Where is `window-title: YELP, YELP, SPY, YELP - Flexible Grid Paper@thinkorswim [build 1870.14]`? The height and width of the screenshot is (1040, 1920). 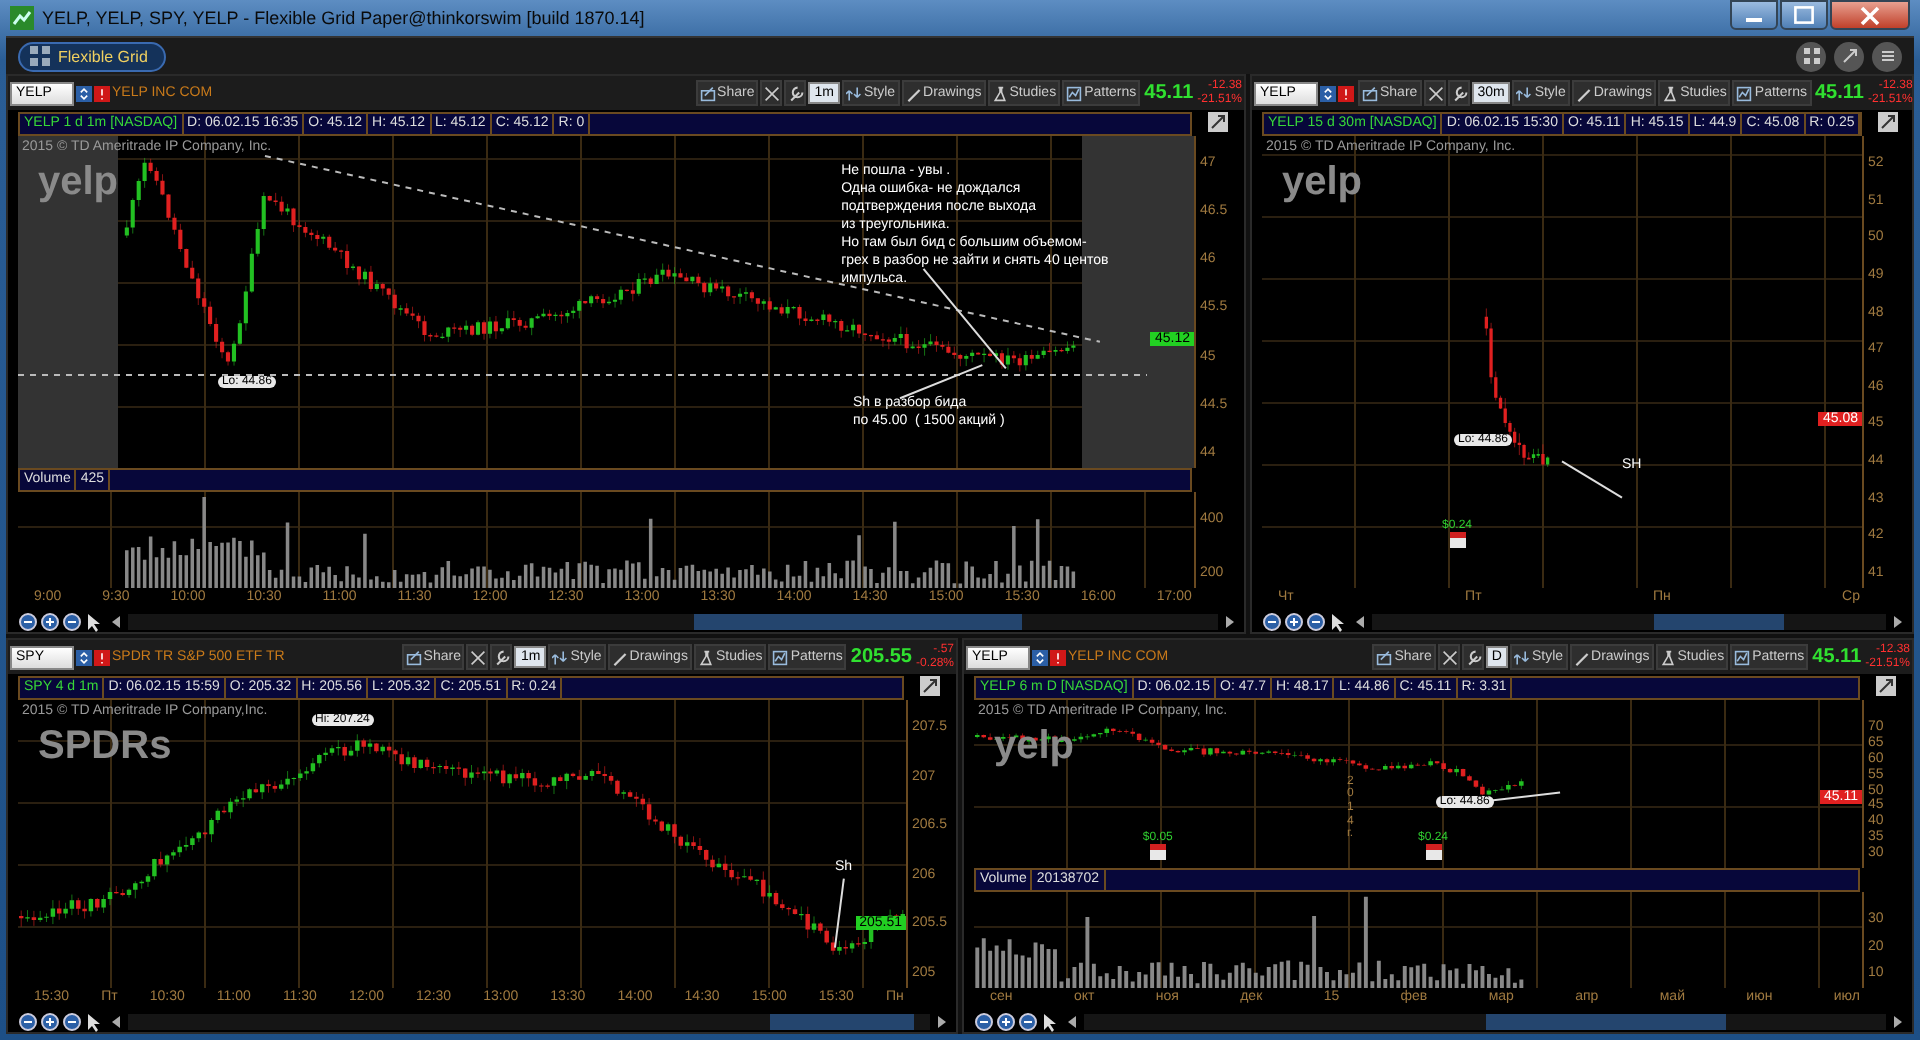 window-title: YELP, YELP, SPY, YELP - Flexible Grid Paper@thinkorswim [build 1870.14] is located at coordinates (344, 18).